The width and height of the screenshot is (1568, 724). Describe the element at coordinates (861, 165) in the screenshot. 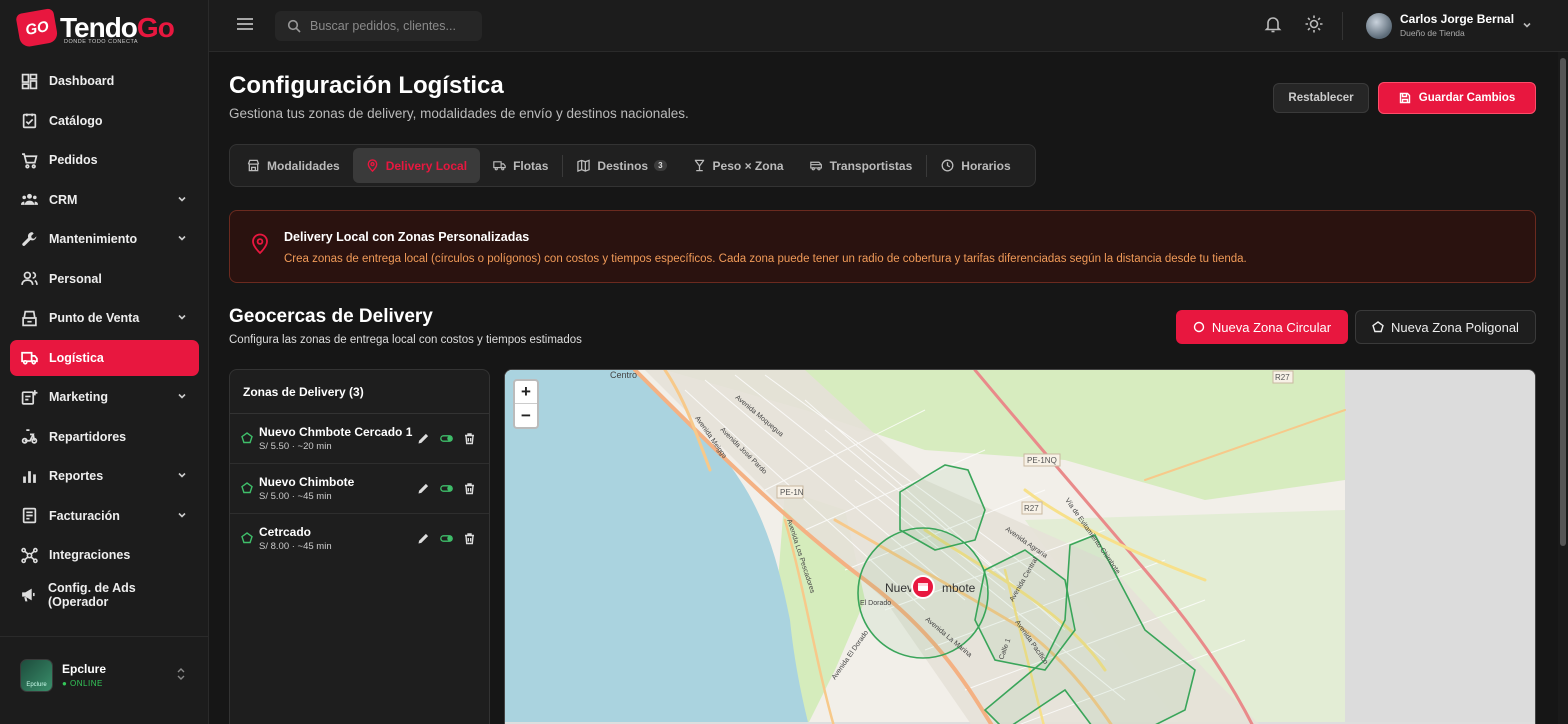

I see `tab-transportistas: Transportistas` at that location.